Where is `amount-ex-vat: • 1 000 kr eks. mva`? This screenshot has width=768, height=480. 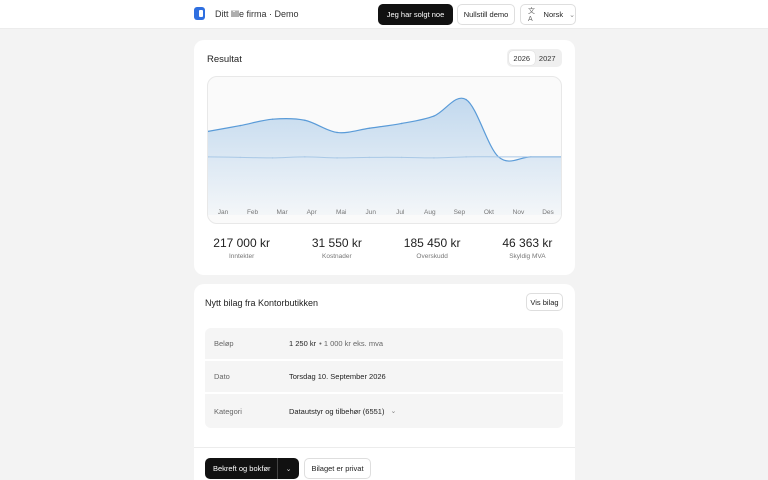 amount-ex-vat: • 1 000 kr eks. mva is located at coordinates (351, 343).